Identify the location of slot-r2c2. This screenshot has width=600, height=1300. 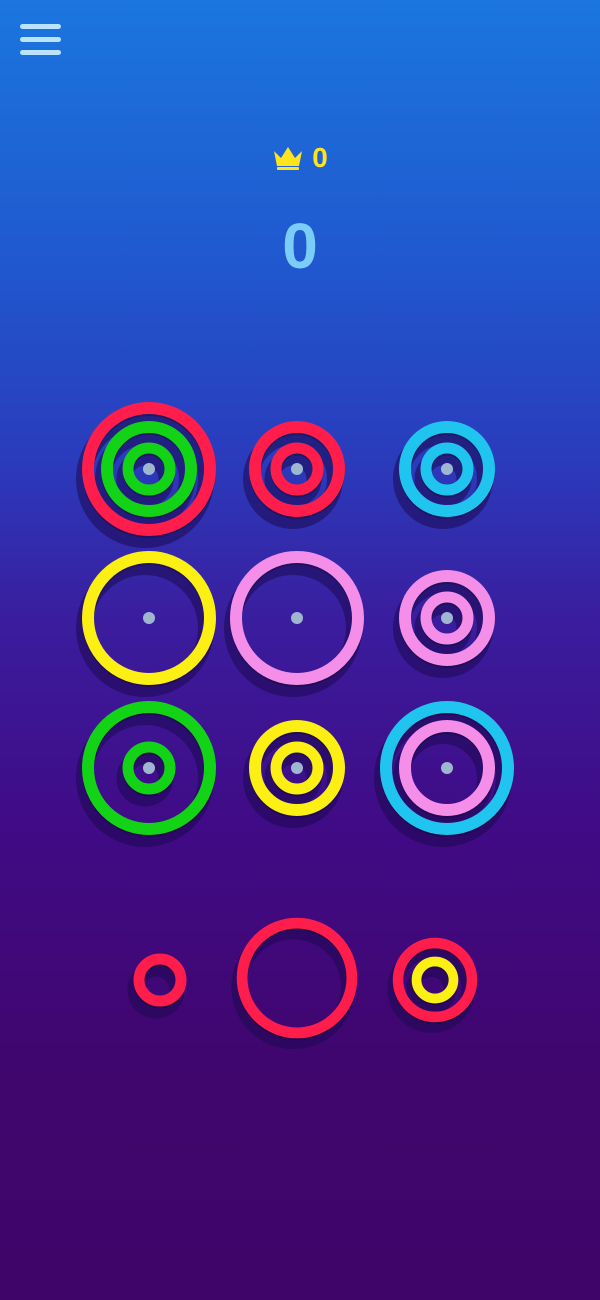
(297, 620).